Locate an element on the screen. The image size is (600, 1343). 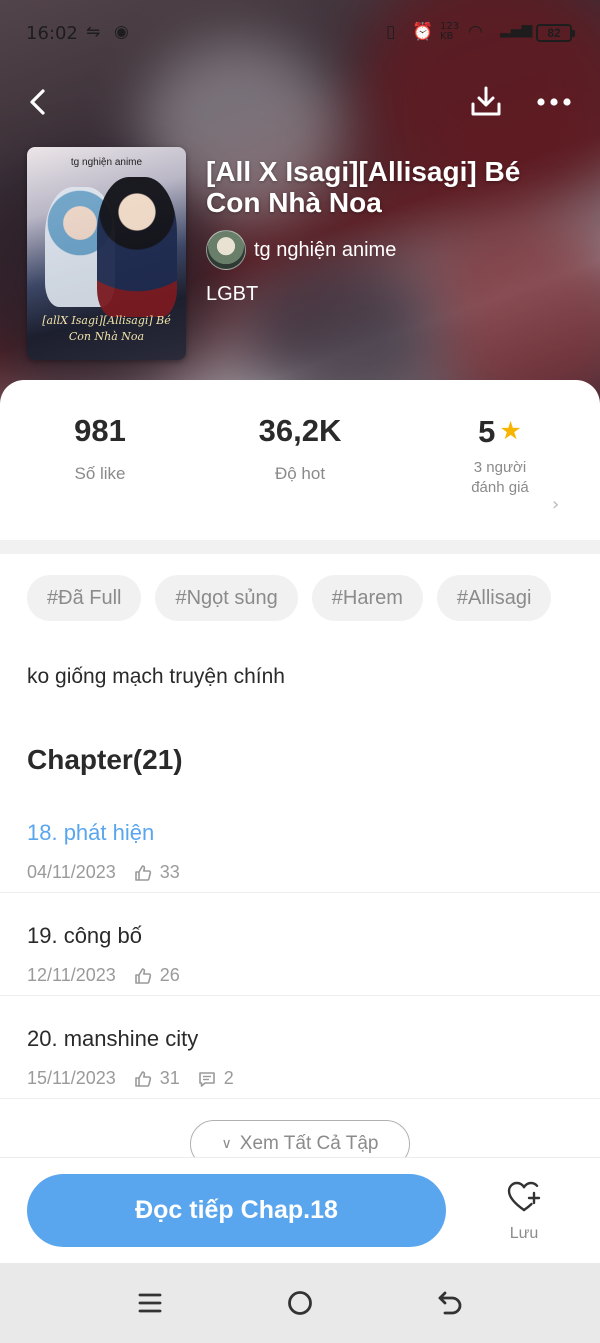
tag-item: #Ngọt sủng is located at coordinates (226, 598).